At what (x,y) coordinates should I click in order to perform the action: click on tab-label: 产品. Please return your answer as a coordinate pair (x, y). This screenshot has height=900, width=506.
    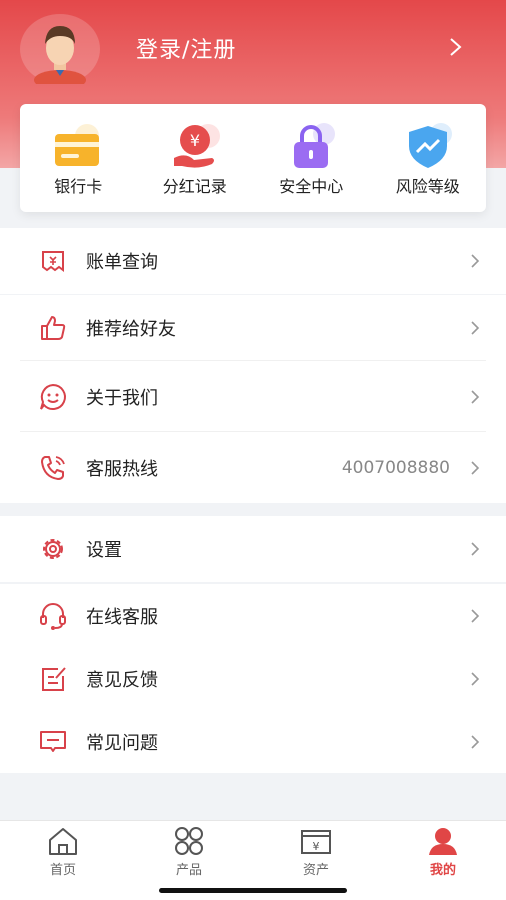
    Looking at the image, I should click on (188, 870).